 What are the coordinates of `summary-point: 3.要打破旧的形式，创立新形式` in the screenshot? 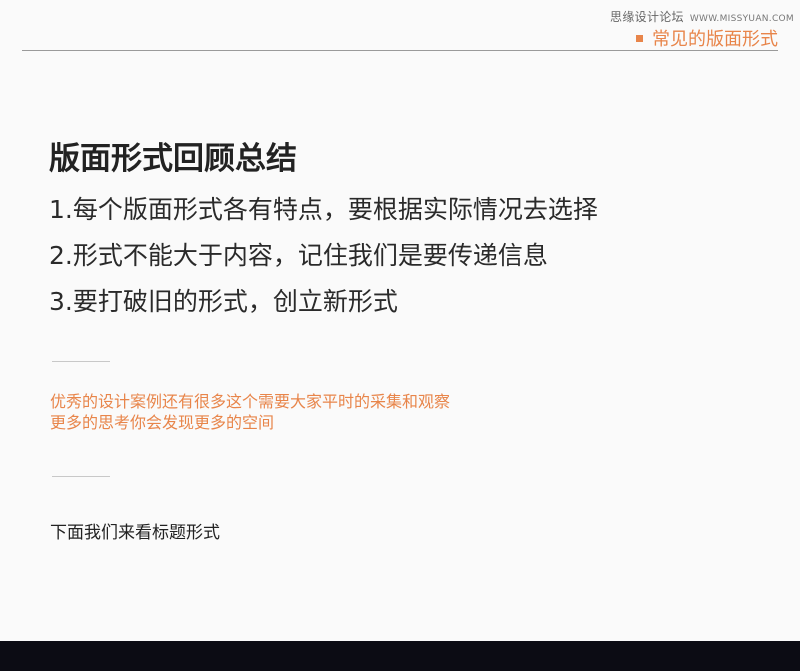 It's located at (223, 301).